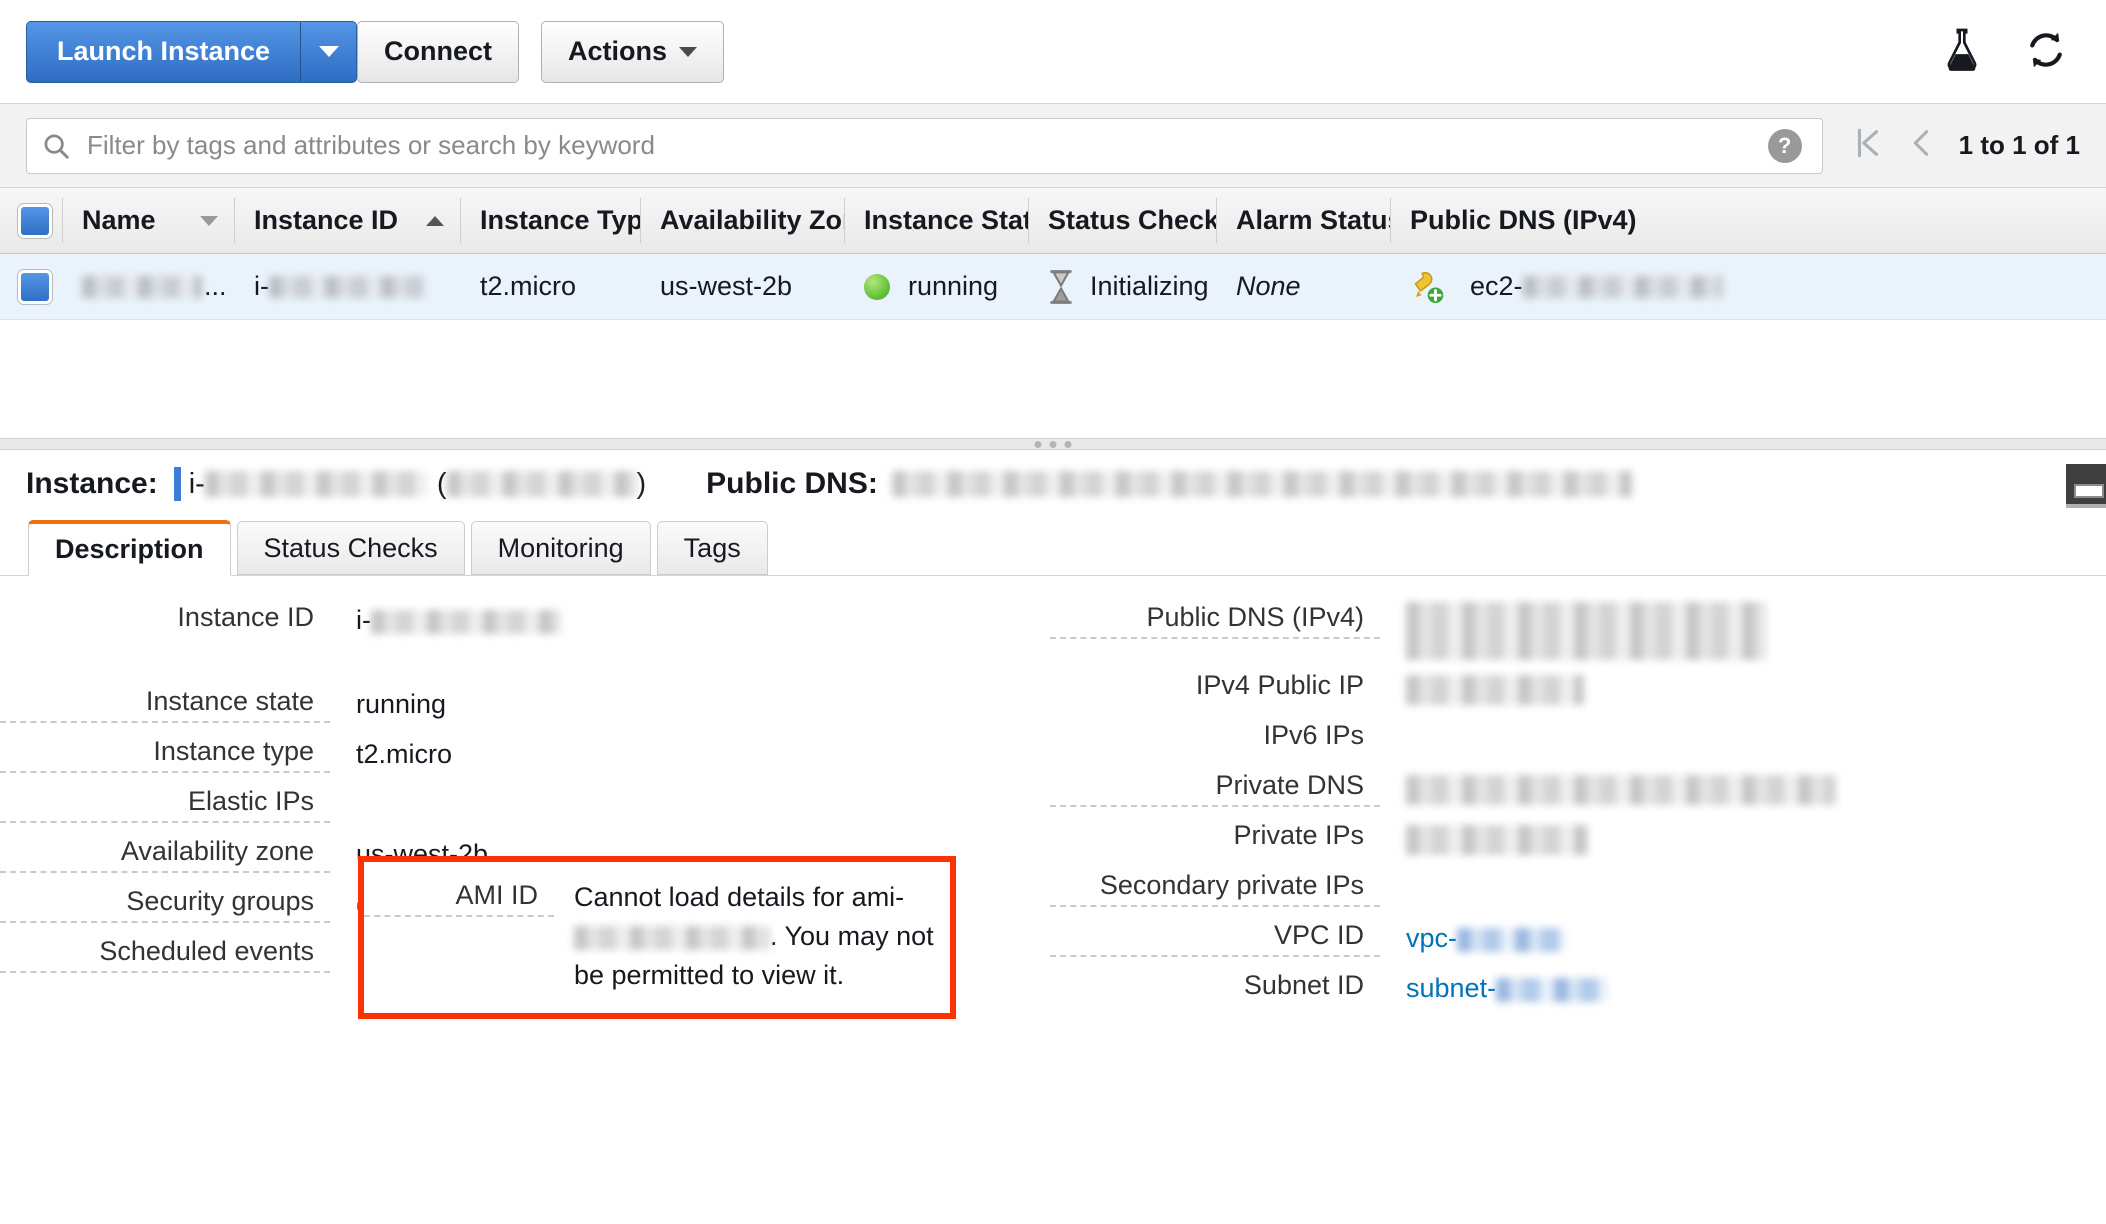  Describe the element at coordinates (177, 484) in the screenshot. I see `text-cursor-indicator` at that location.